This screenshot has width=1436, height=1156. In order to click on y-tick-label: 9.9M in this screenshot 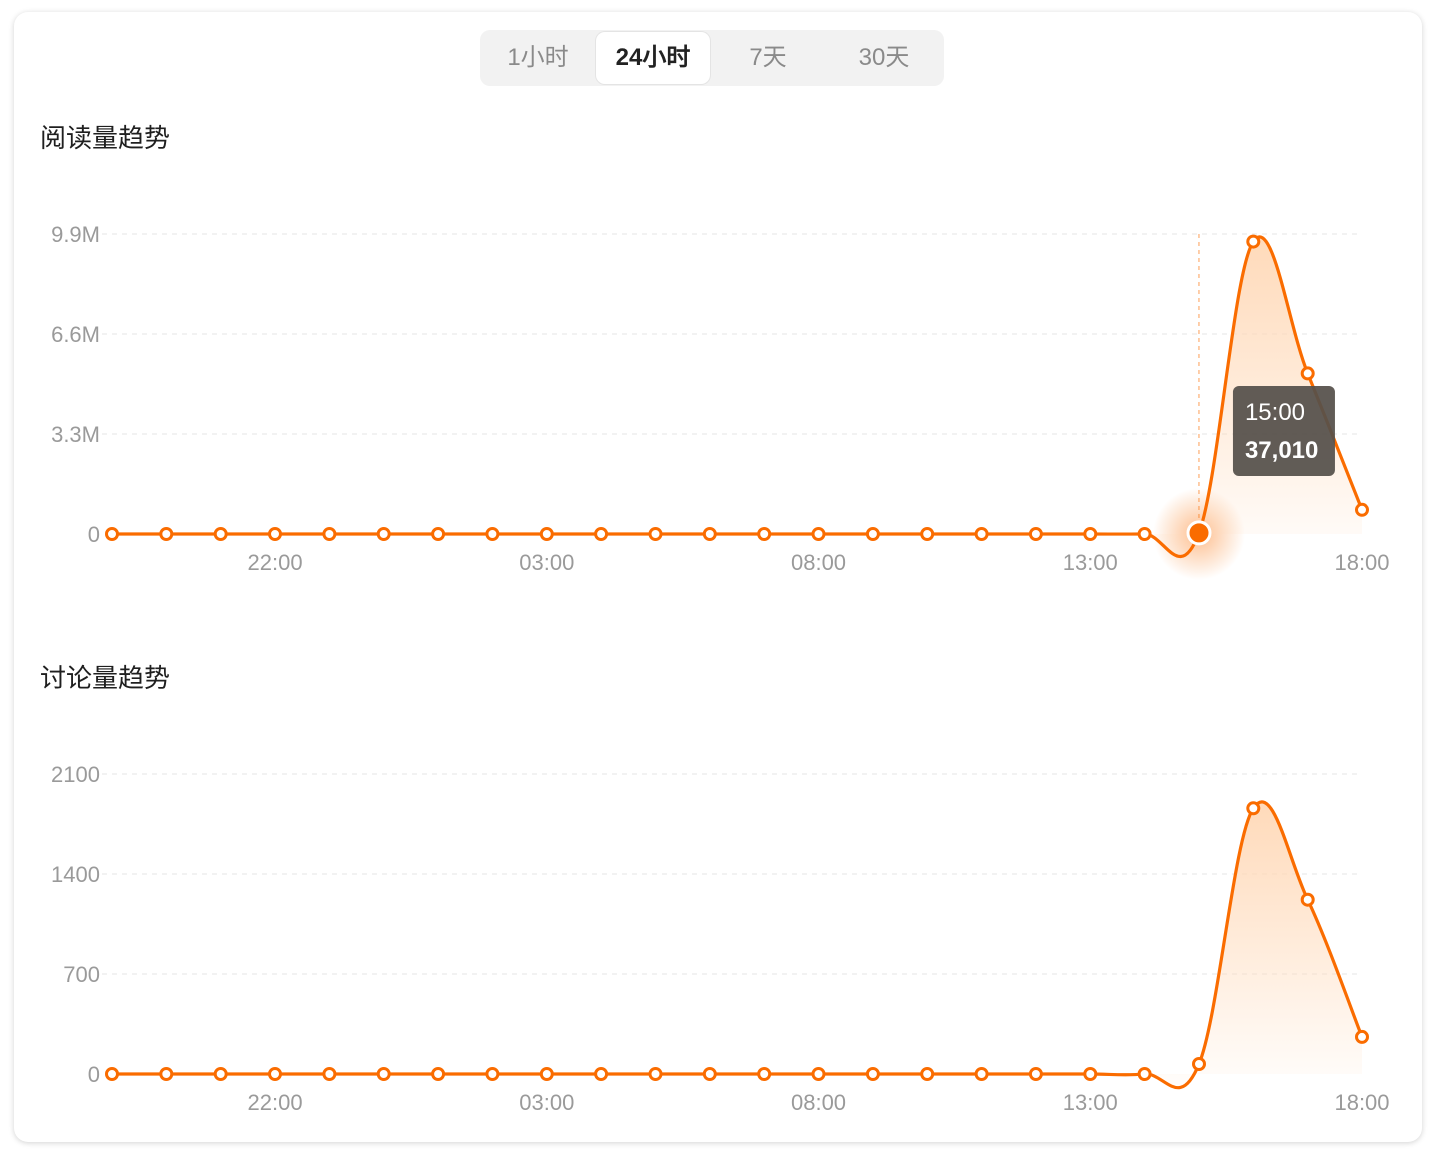, I will do `click(75, 234)`.